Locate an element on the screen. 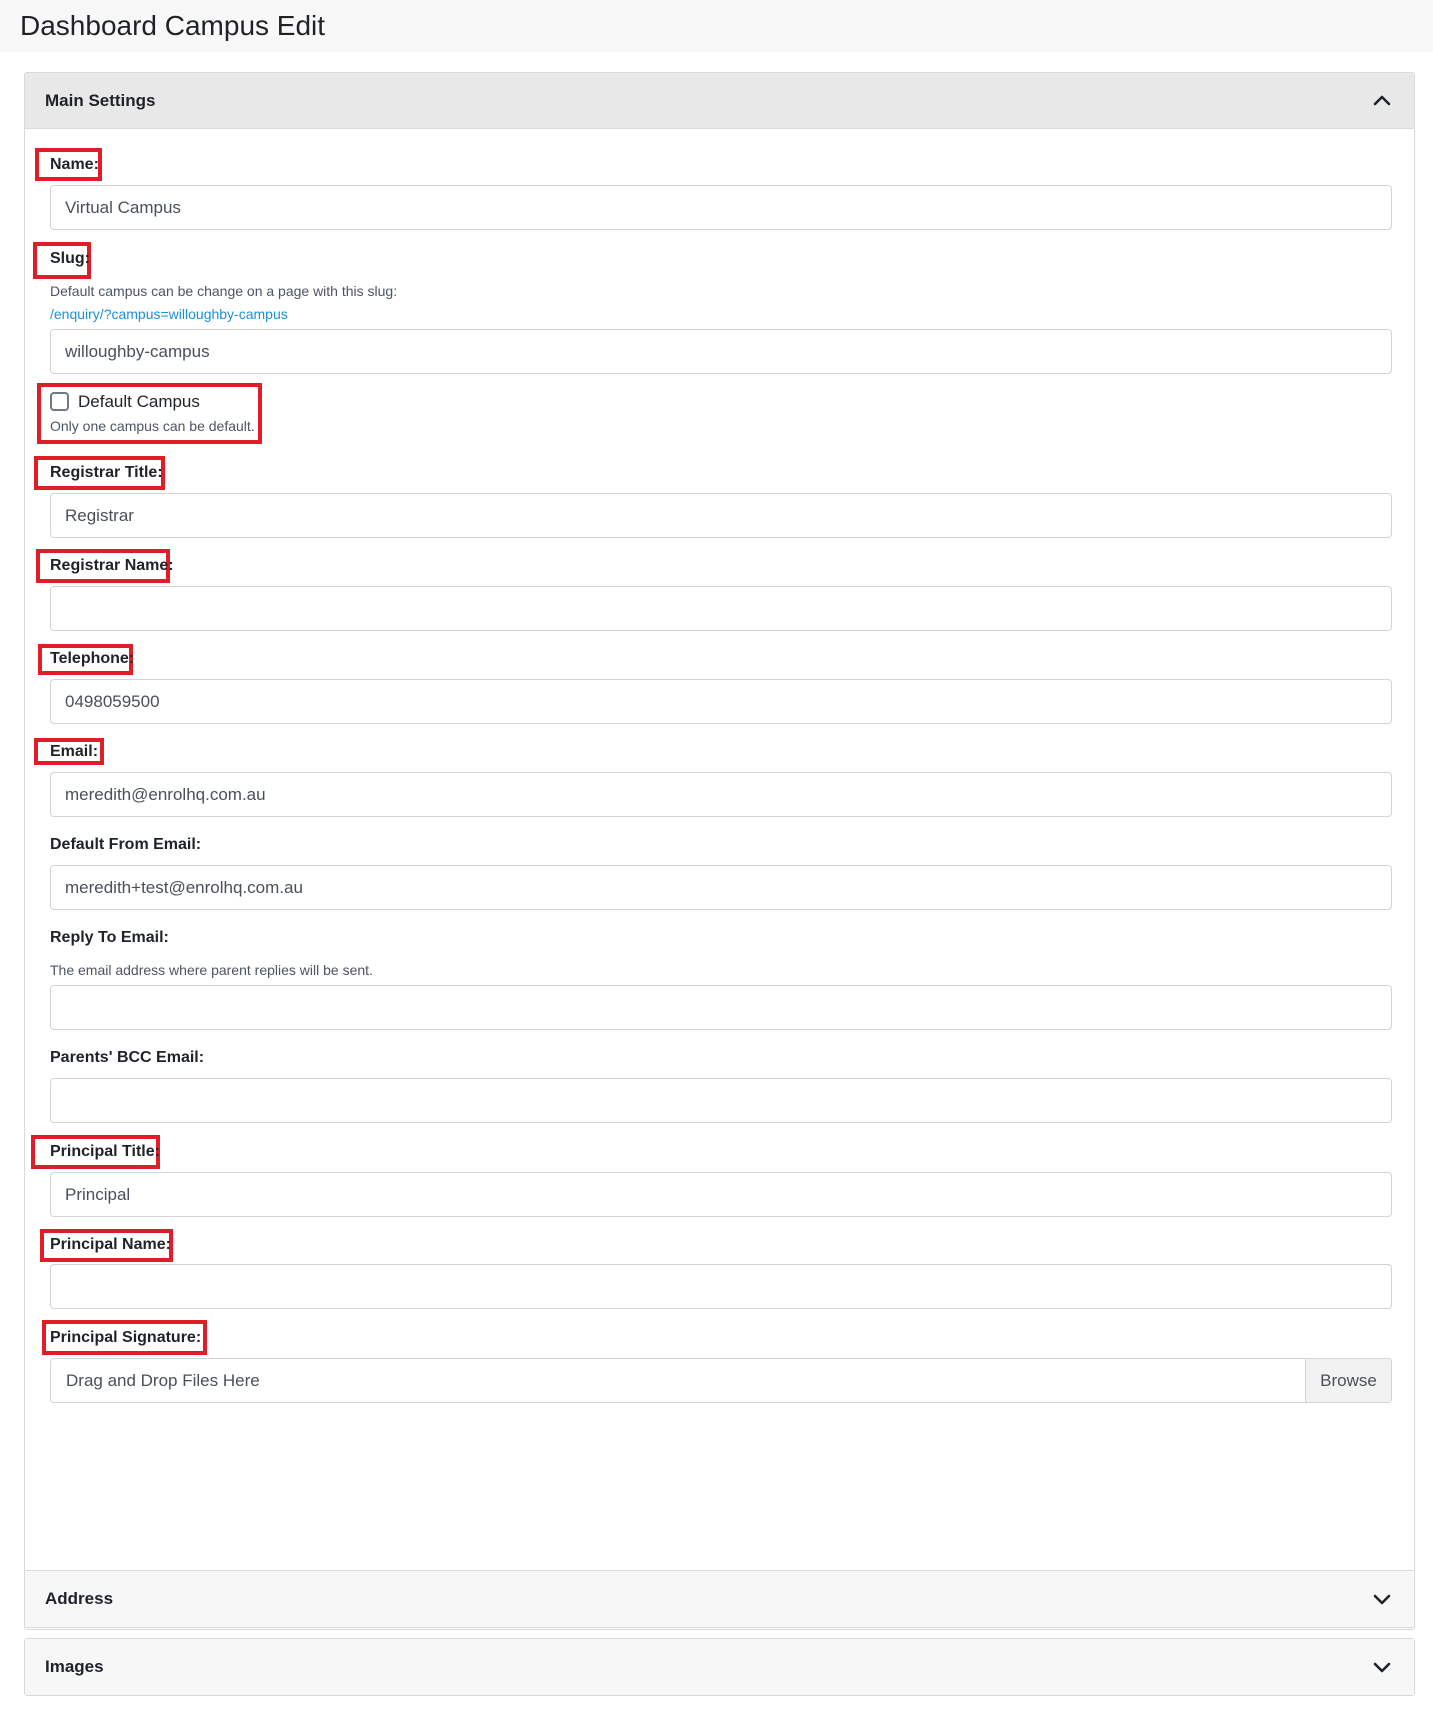 Image resolution: width=1433 pixels, height=1710 pixels. registrar-name-label: Registrar Name: is located at coordinates (112, 565).